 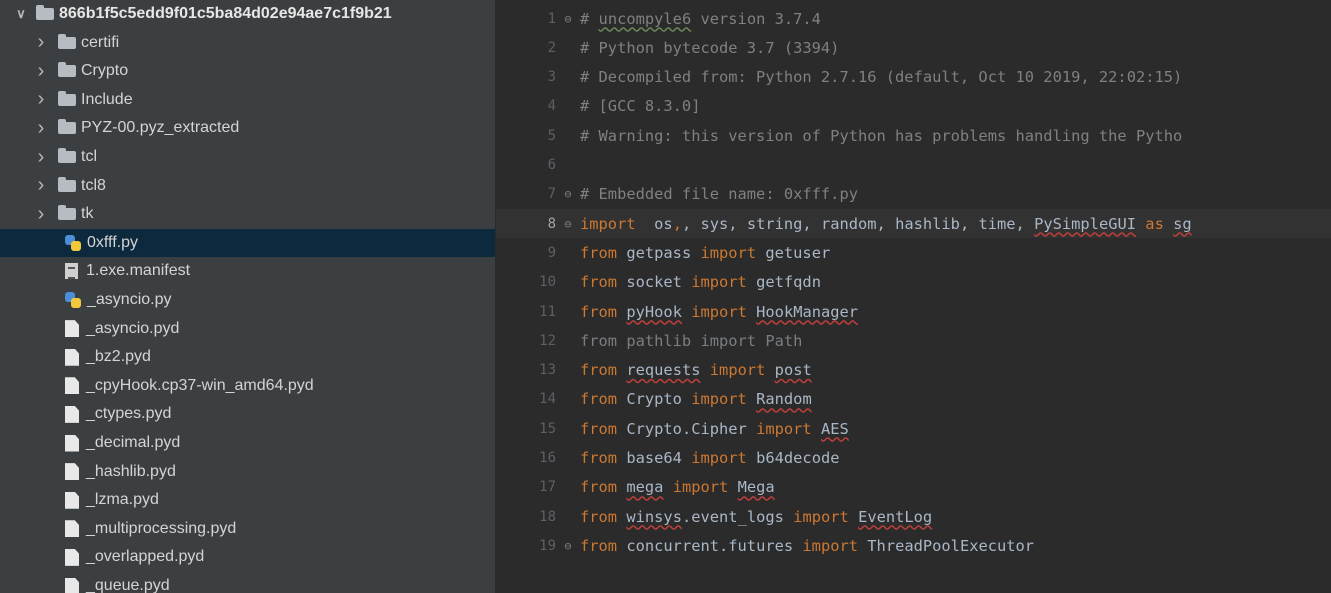 I want to click on tree-item: 0xfff.py, so click(x=247, y=242).